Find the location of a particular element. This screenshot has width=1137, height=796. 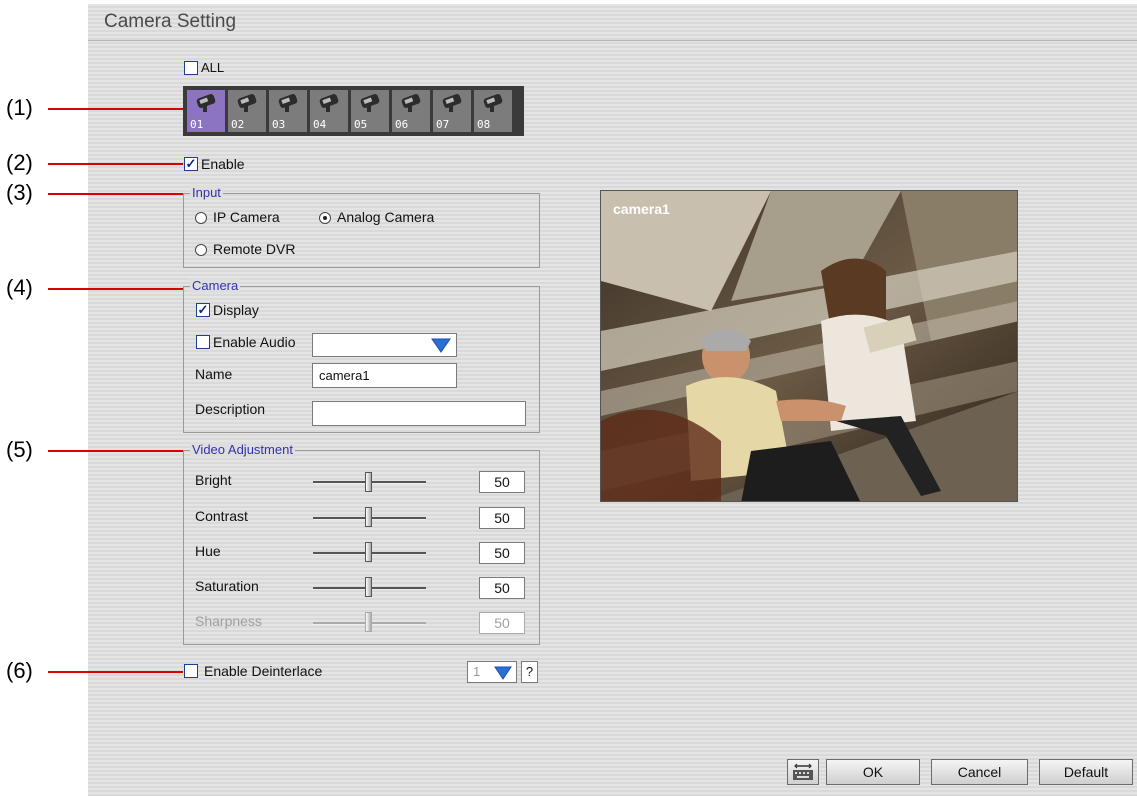

display-label: Display is located at coordinates (236, 310).